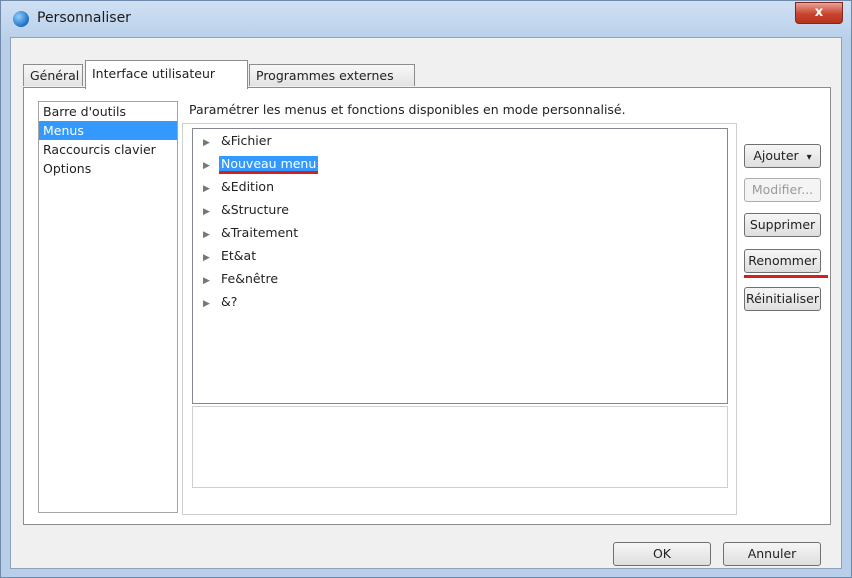 The width and height of the screenshot is (852, 578). What do you see at coordinates (21, 19) in the screenshot?
I see `app-icon` at bounding box center [21, 19].